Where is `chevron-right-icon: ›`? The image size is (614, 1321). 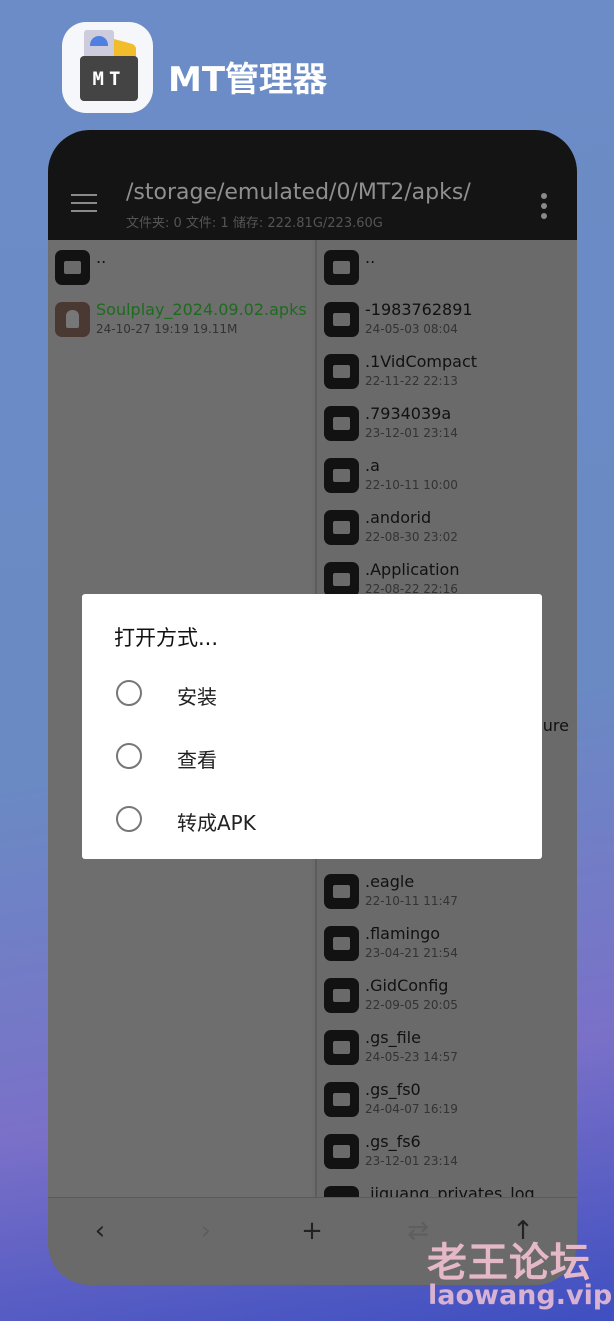
chevron-right-icon: › is located at coordinates (206, 1231).